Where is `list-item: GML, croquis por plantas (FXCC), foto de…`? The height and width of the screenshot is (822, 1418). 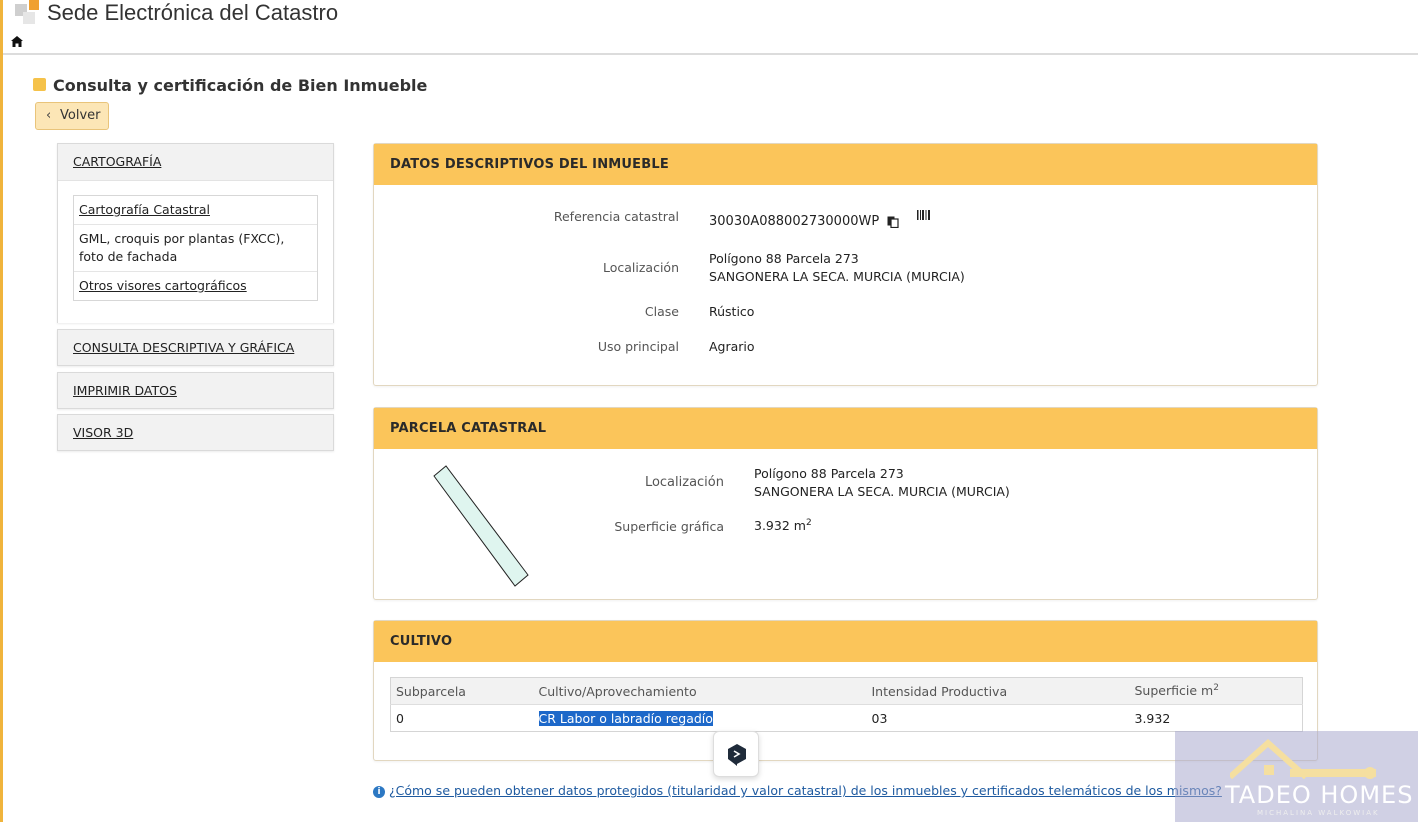
list-item: GML, croquis por plantas (FXCC), foto de… is located at coordinates (195, 248).